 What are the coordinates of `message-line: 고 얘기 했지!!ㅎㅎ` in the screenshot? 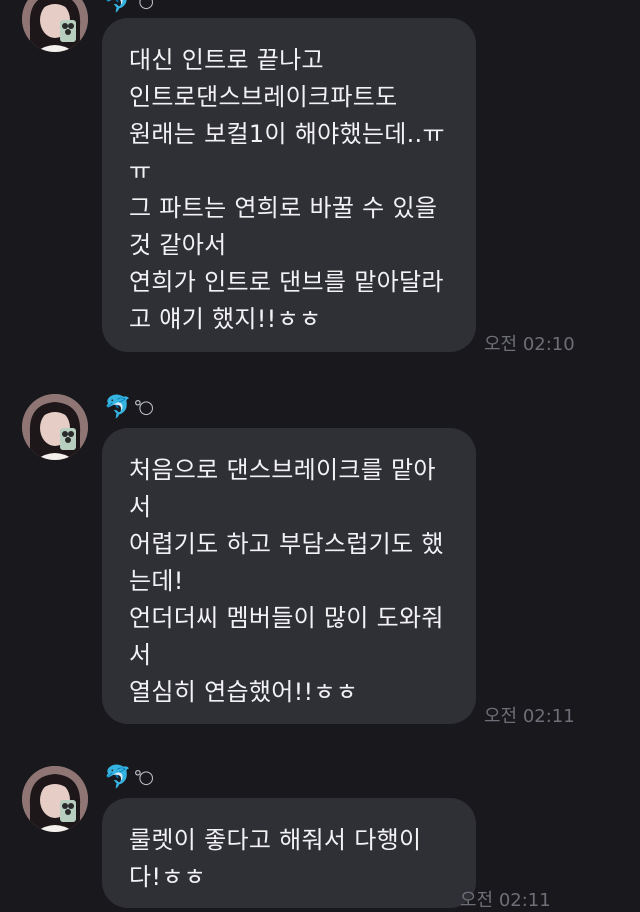 It's located at (225, 319).